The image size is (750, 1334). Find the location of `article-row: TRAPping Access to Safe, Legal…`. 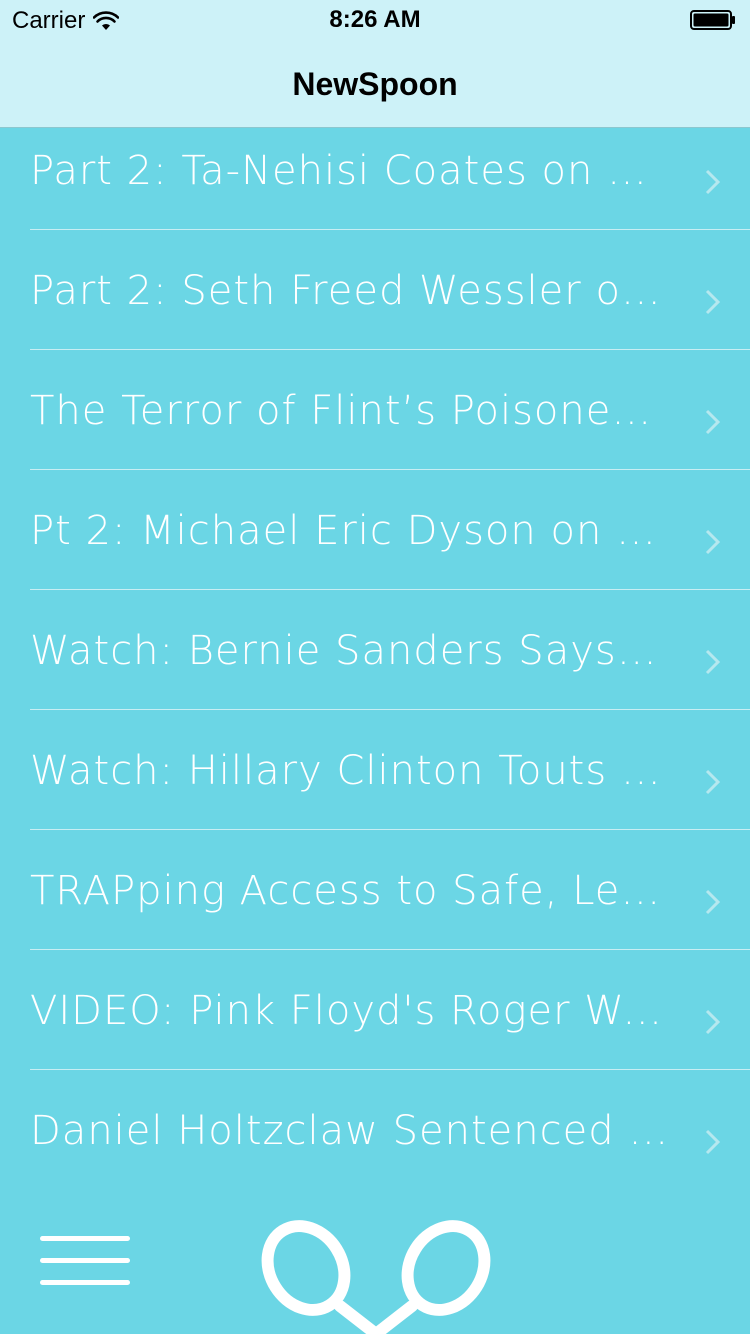

article-row: TRAPping Access to Safe, Legal… is located at coordinates (375, 890).